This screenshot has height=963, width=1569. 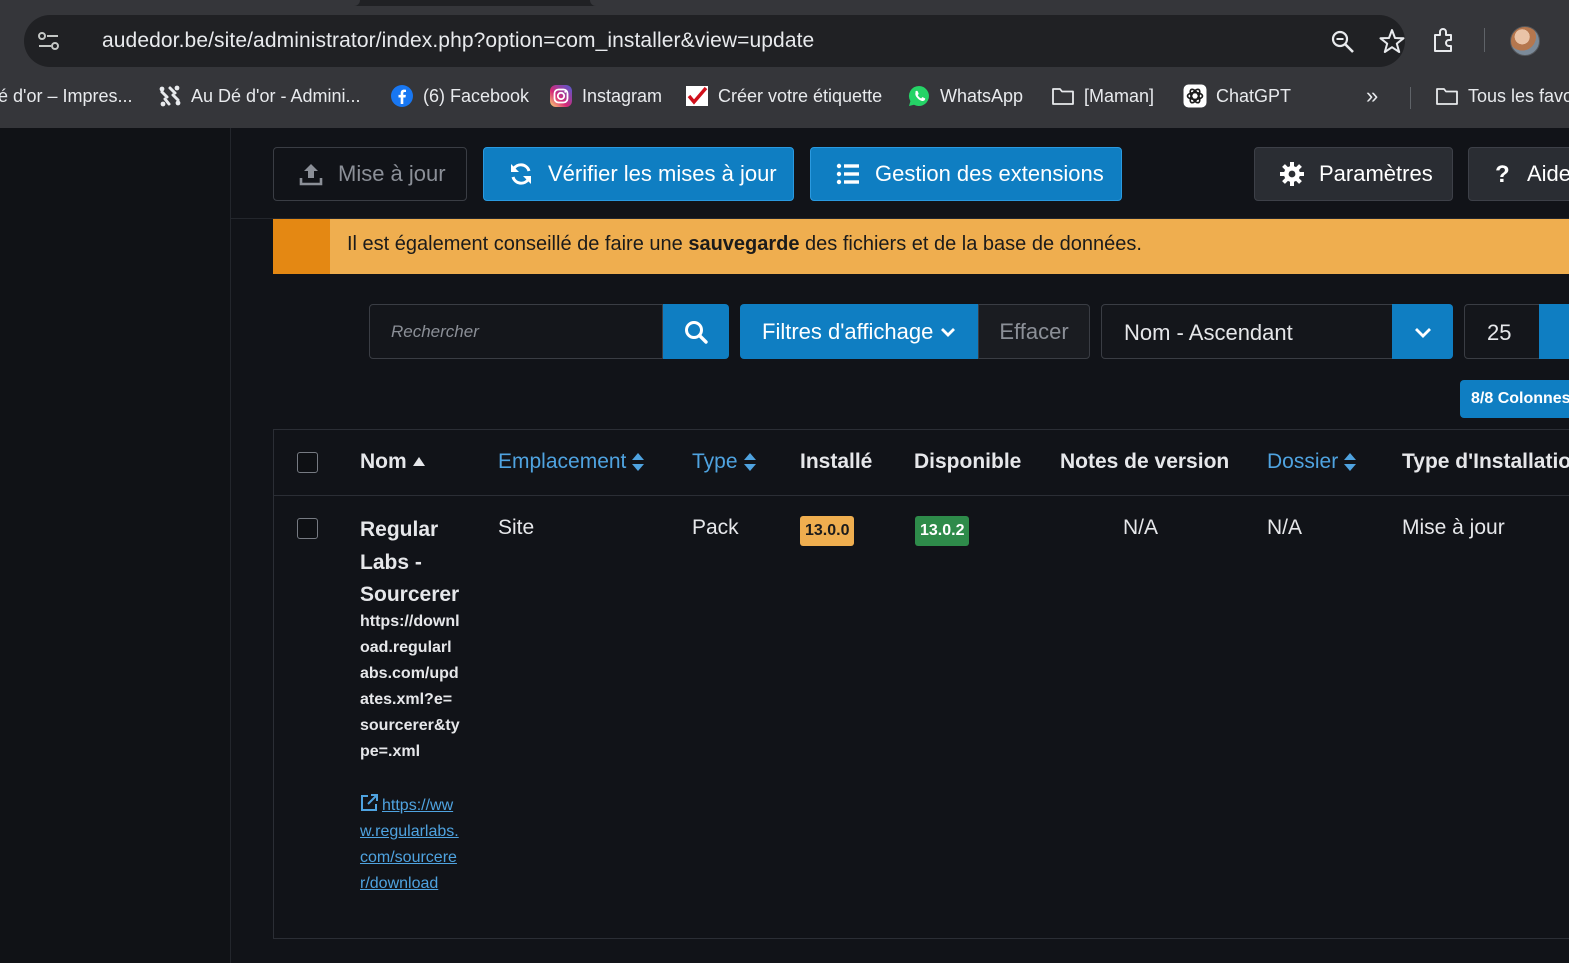 What do you see at coordinates (1285, 527) in the screenshot?
I see `row-folder: N/A` at bounding box center [1285, 527].